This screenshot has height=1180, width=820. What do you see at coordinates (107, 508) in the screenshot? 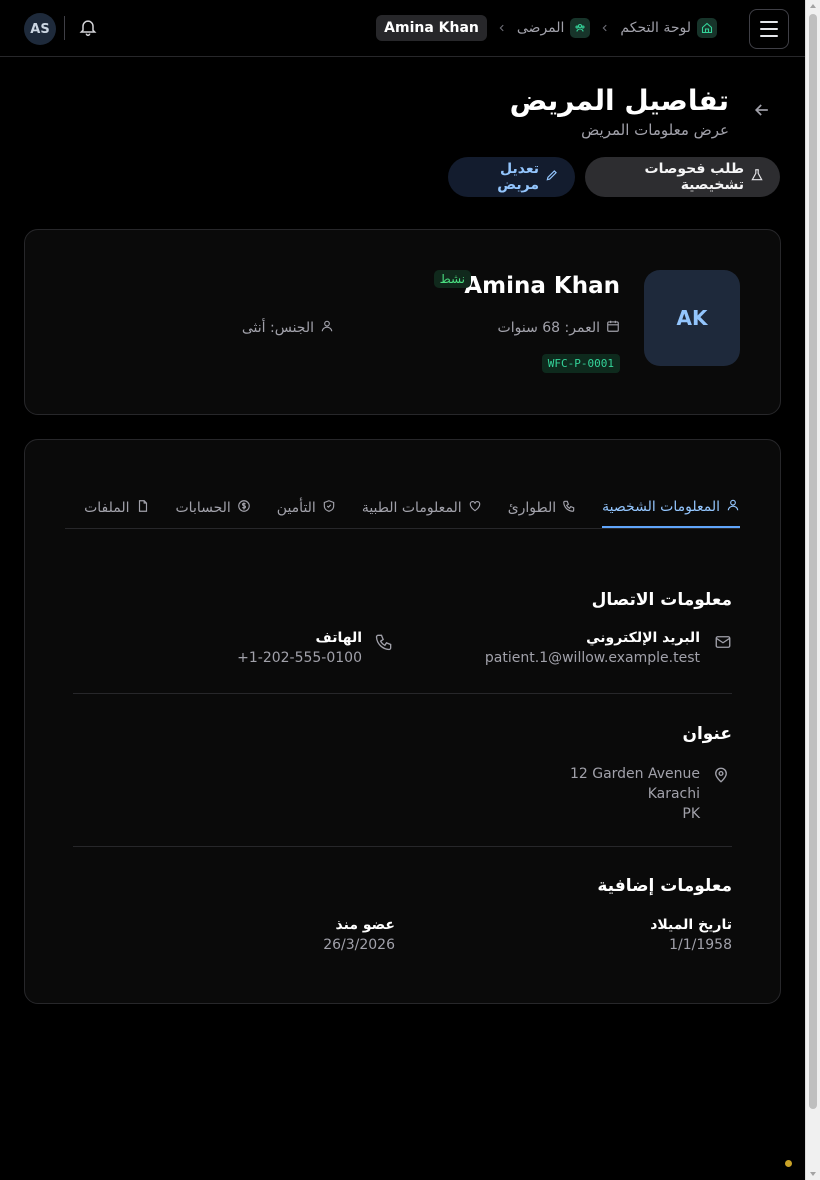
I see `tab-label: الملفات` at bounding box center [107, 508].